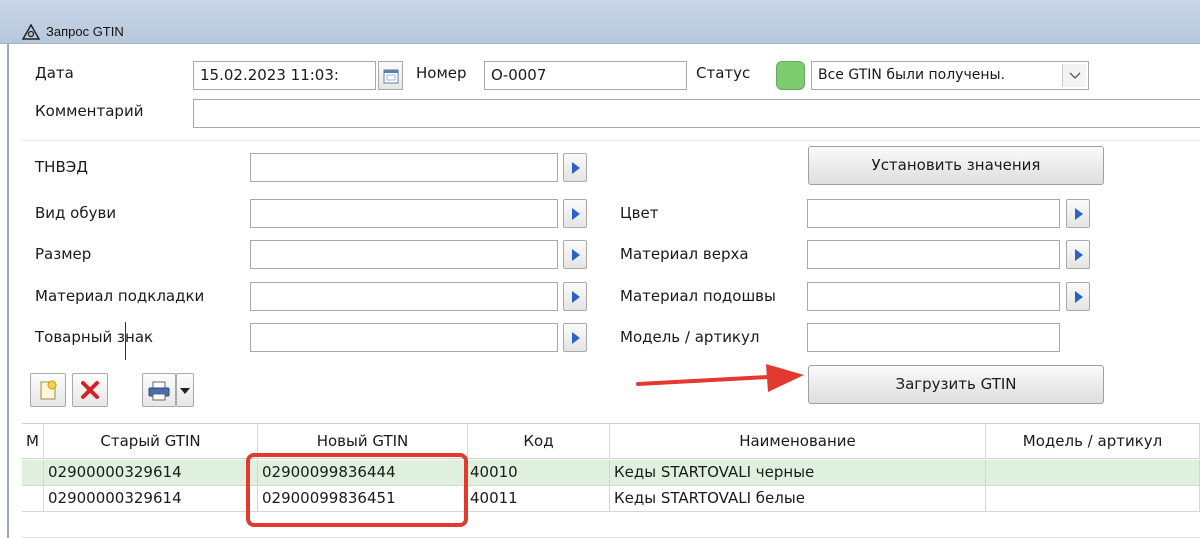 The height and width of the screenshot is (538, 1200). I want to click on load-gtin-button: Загрузить GTIN, so click(956, 384).